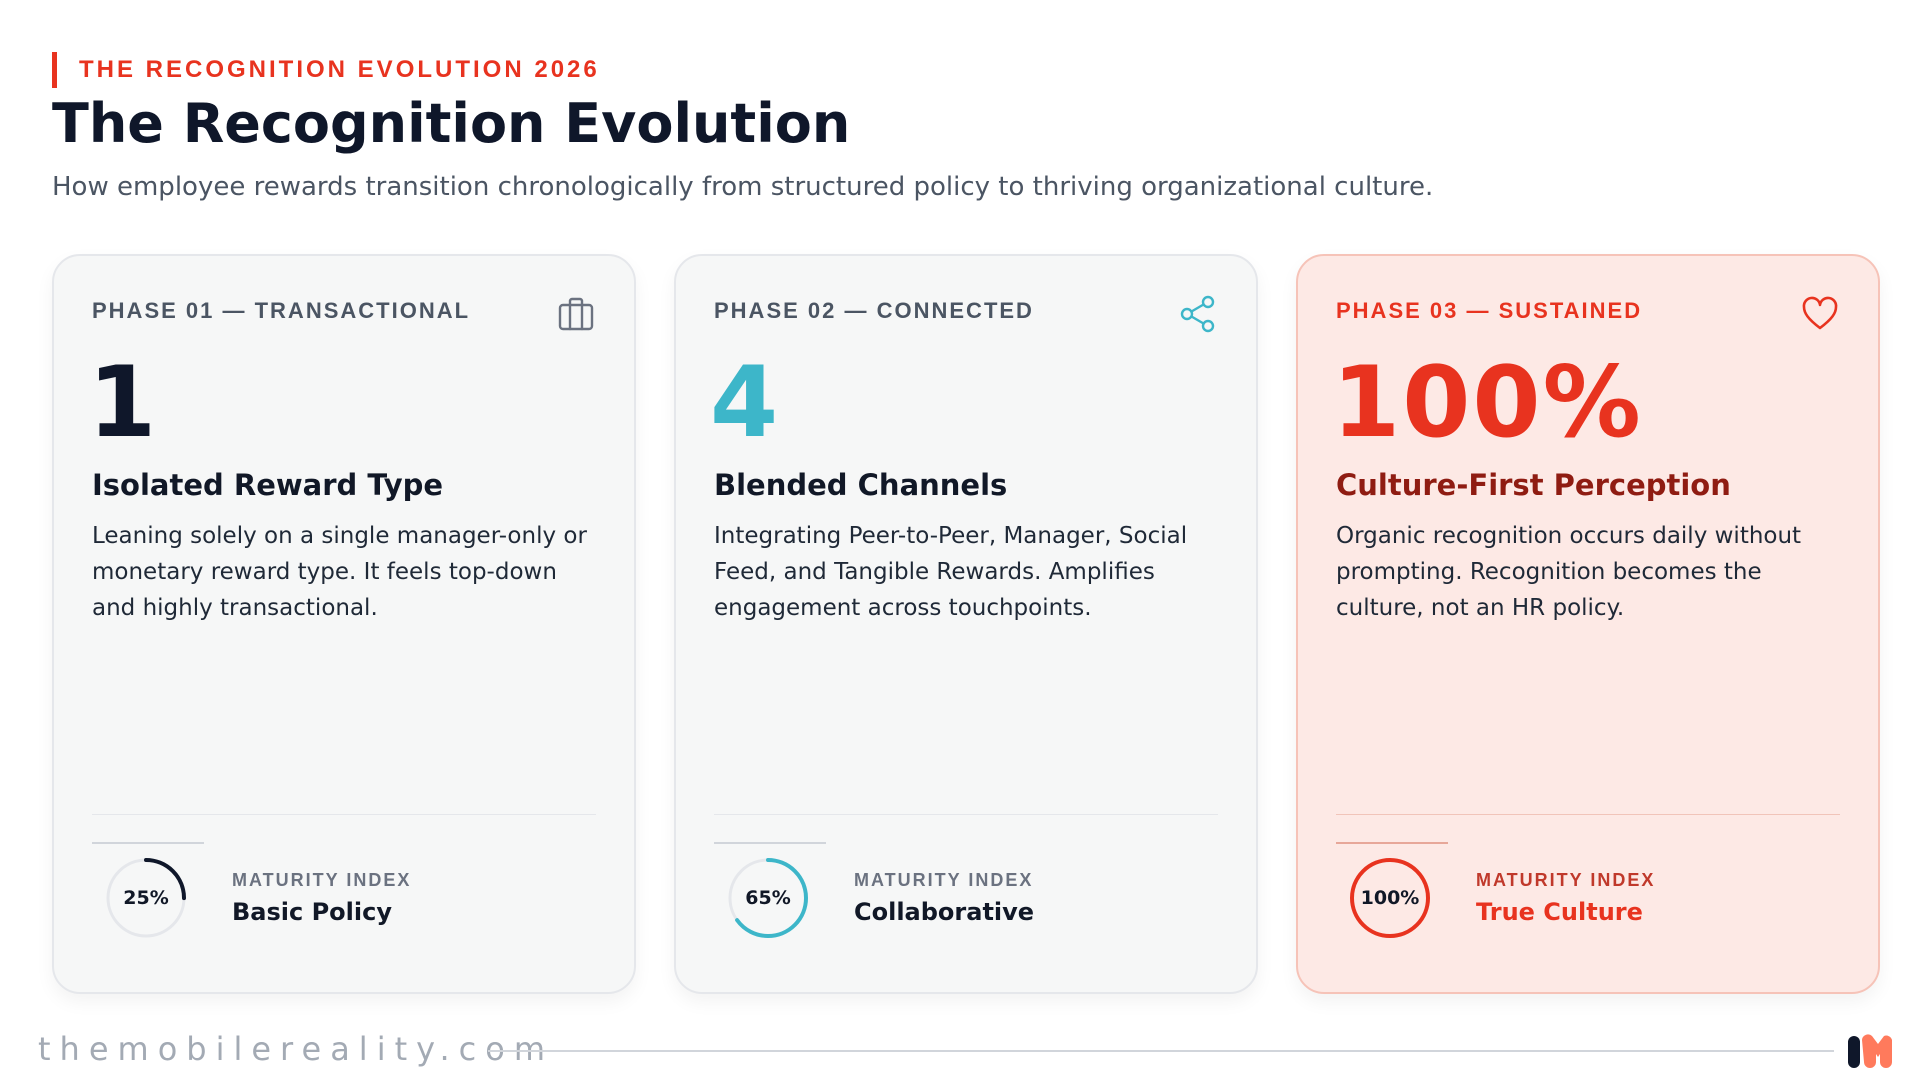  Describe the element at coordinates (1161, 1051) in the screenshot. I see `footer-divider` at that location.